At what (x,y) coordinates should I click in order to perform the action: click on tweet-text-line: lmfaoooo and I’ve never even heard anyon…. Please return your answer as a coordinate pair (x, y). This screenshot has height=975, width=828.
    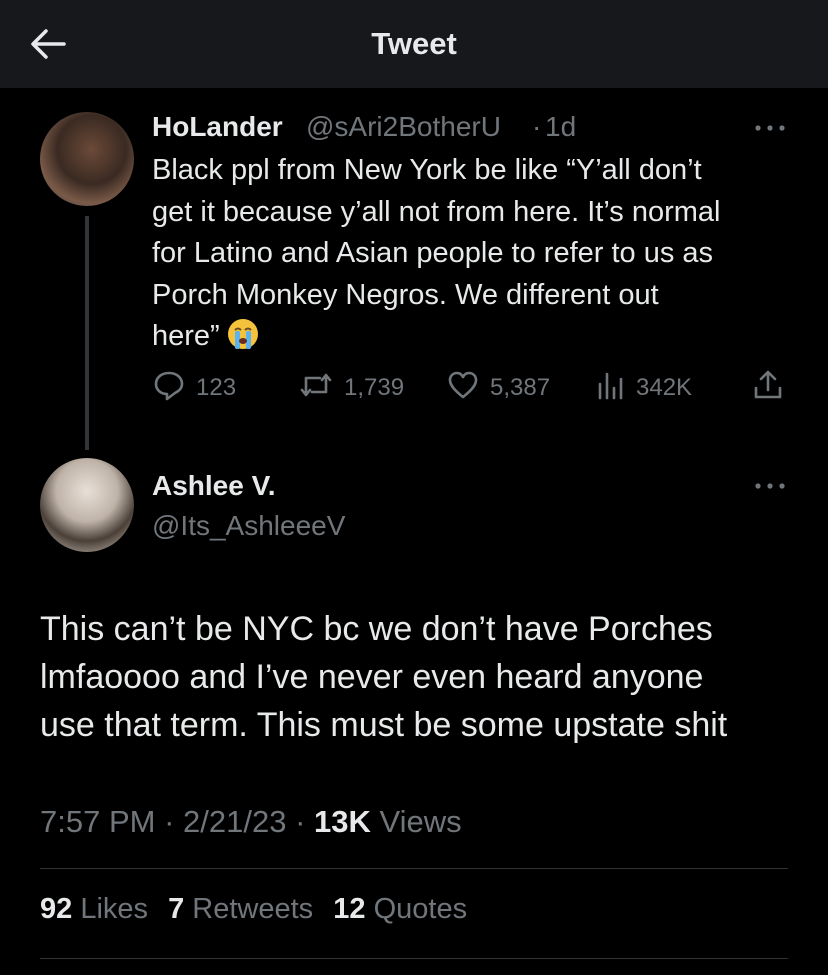
    Looking at the image, I should click on (372, 677).